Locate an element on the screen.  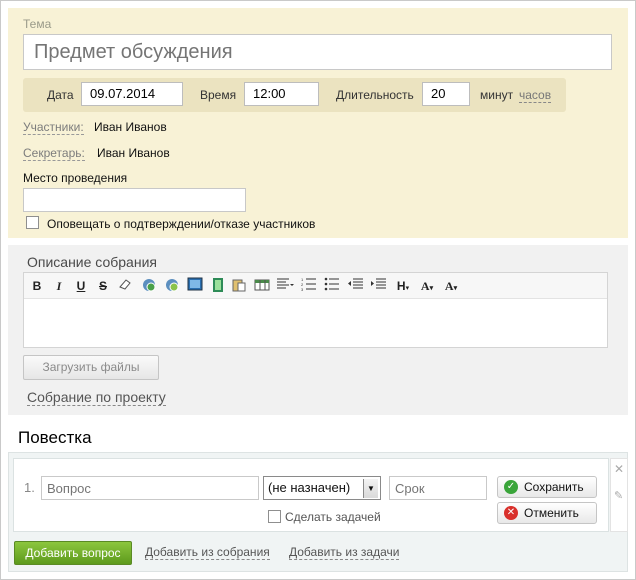
time-label: Время is located at coordinates (218, 95).